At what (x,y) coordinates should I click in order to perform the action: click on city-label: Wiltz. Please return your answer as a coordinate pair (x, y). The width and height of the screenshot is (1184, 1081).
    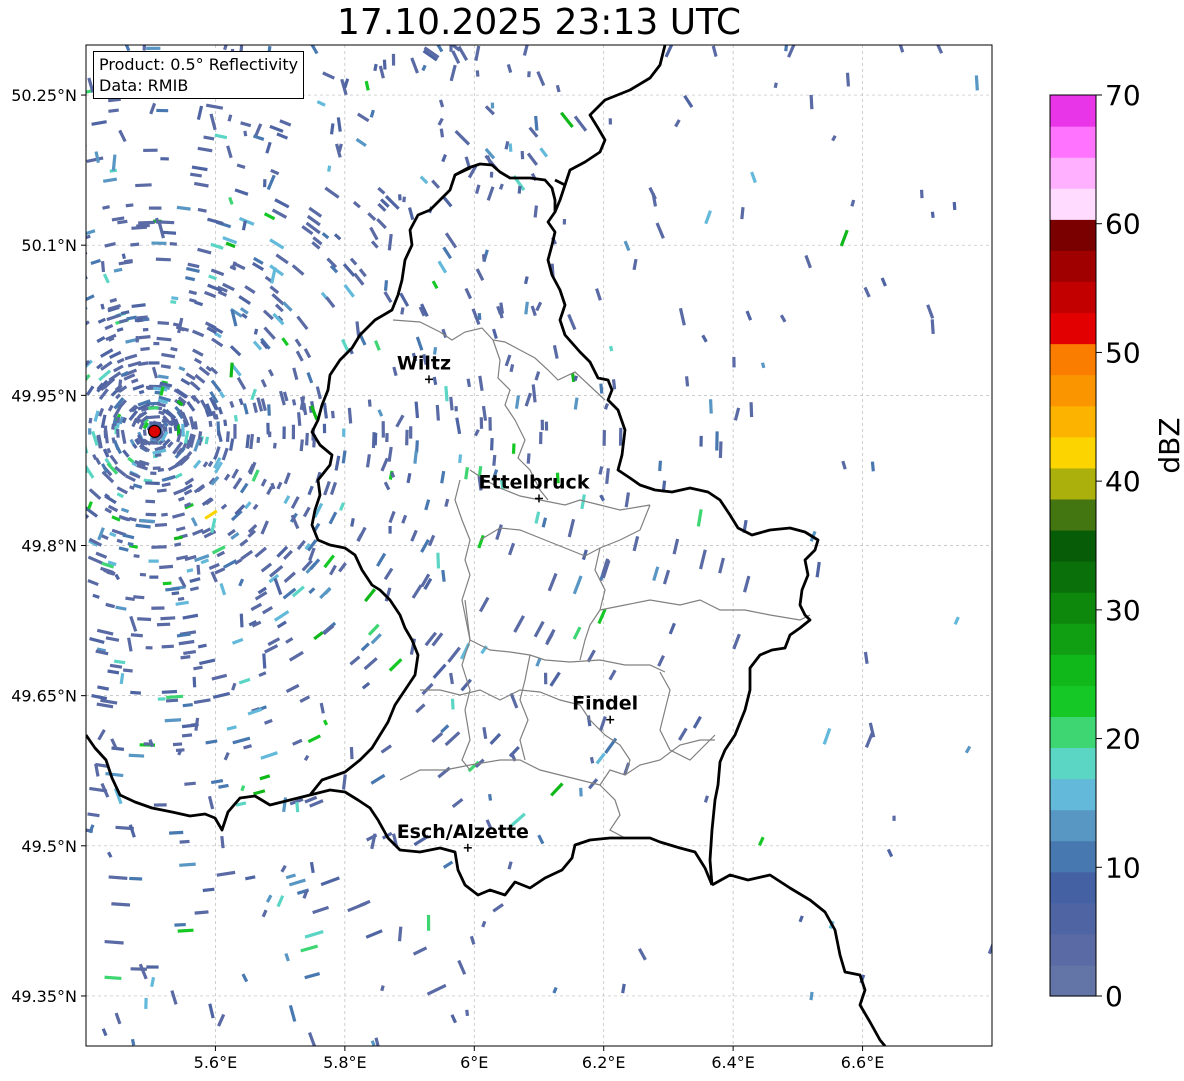
    Looking at the image, I should click on (424, 363).